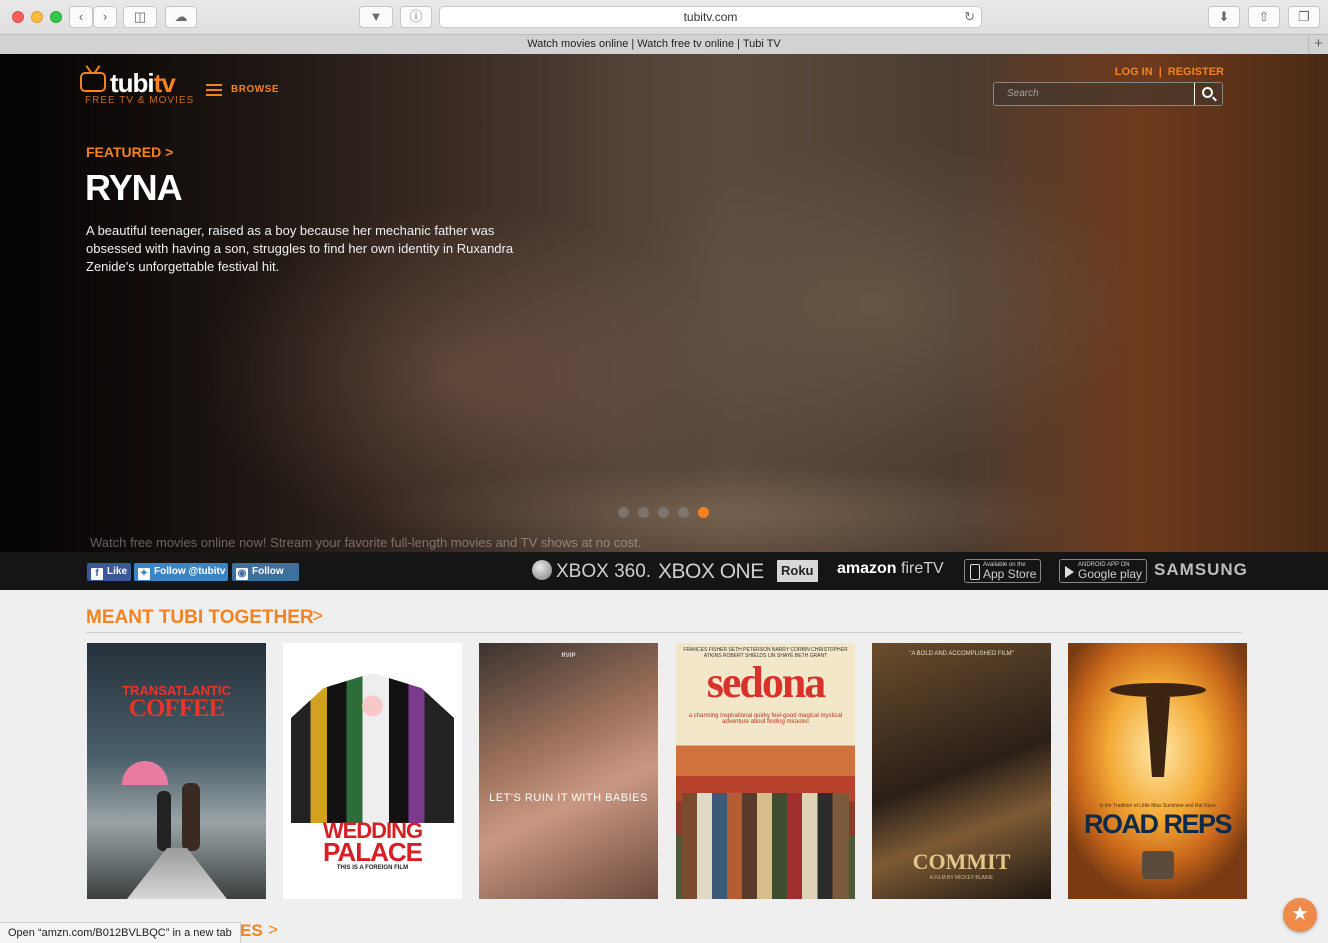 This screenshot has height=943, width=1328. I want to click on search-icon, so click(1207, 92).